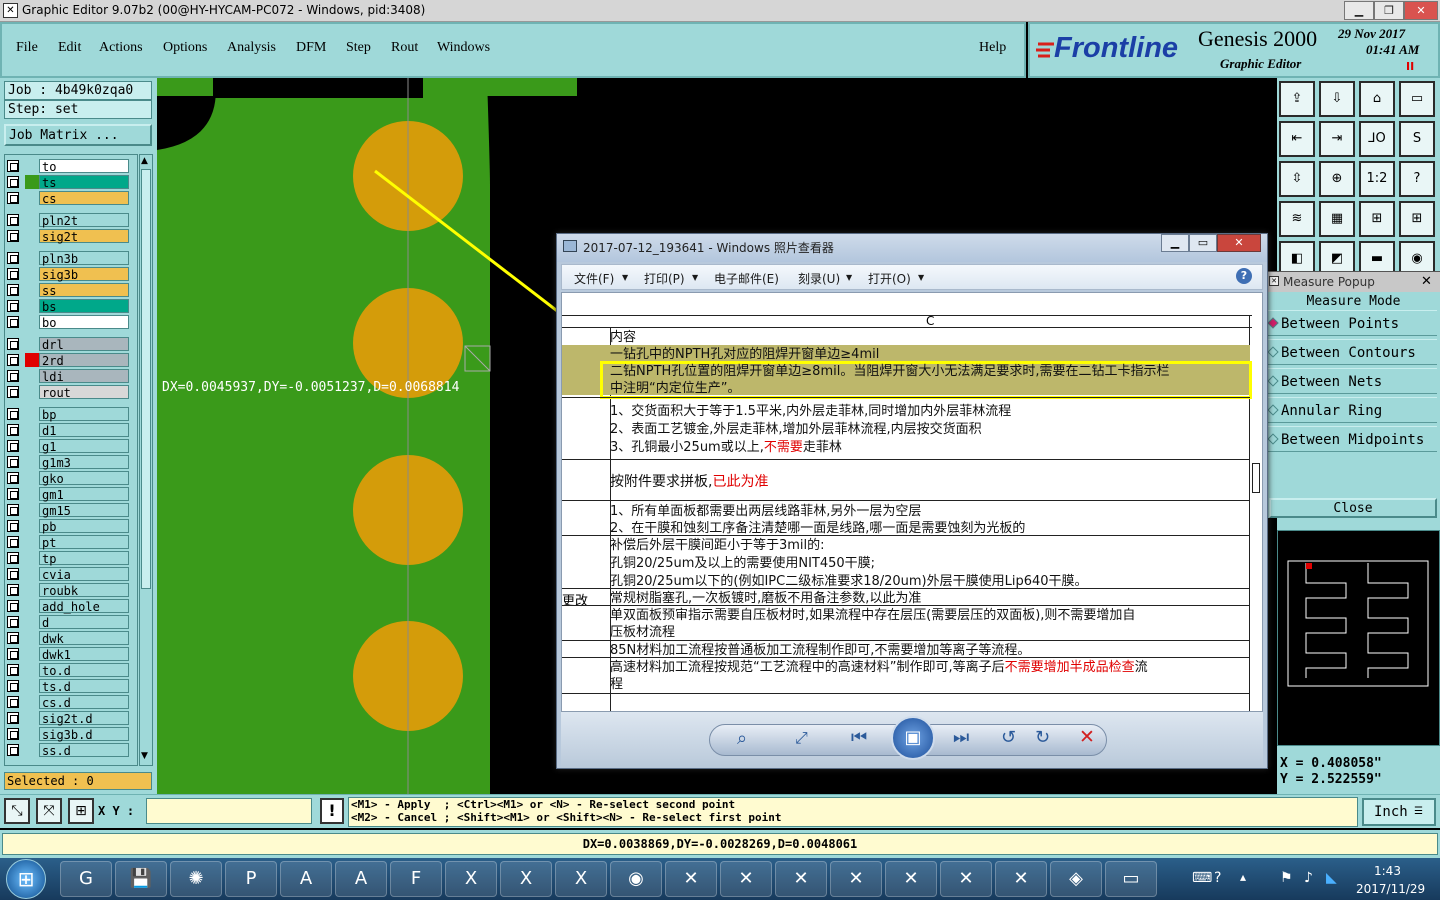  I want to click on edit-tool-icon: ⤧, so click(49, 811).